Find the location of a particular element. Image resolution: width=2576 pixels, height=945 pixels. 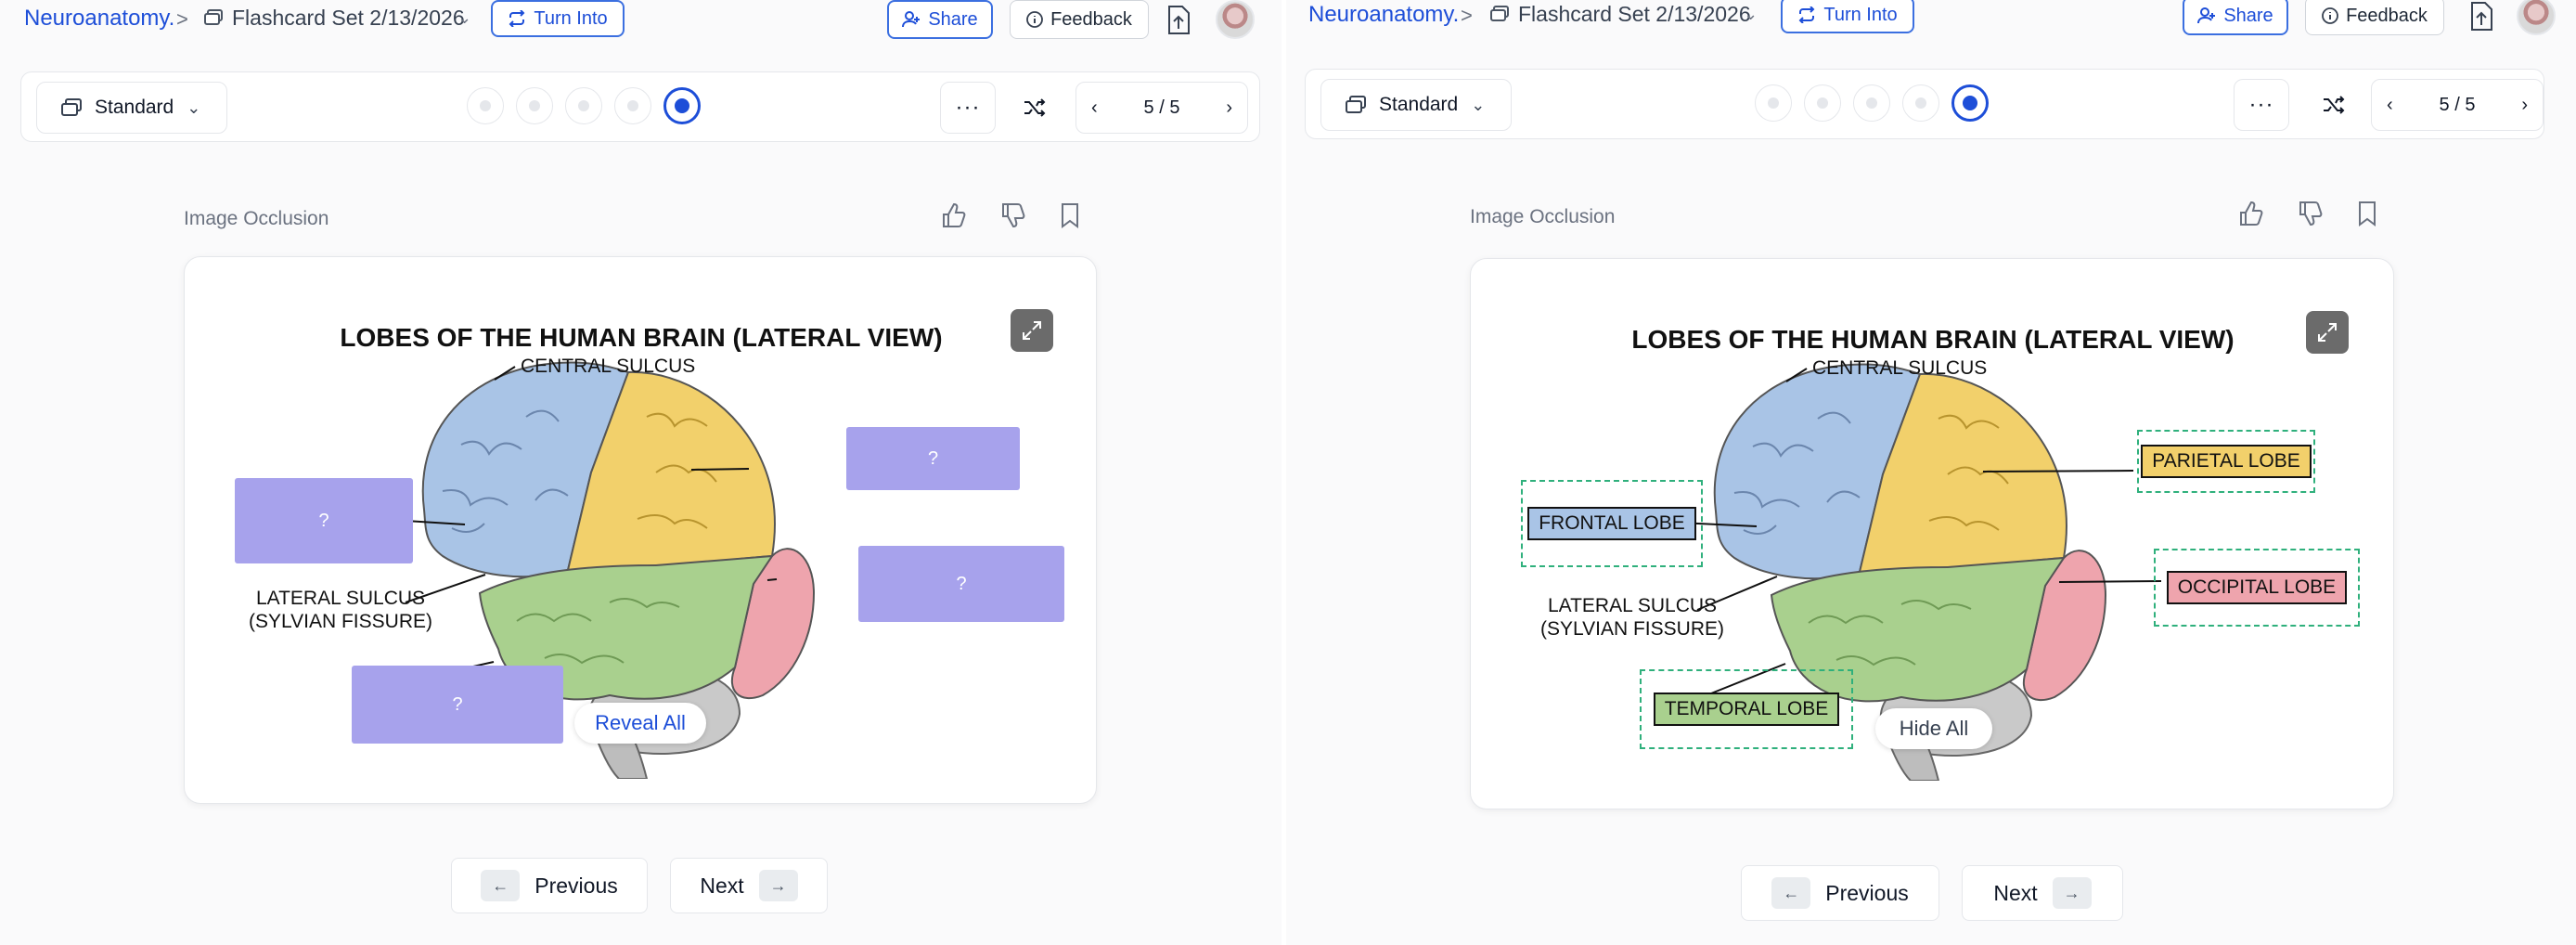

answer-parietal-label: PARIETAL LOBE is located at coordinates (2226, 461).